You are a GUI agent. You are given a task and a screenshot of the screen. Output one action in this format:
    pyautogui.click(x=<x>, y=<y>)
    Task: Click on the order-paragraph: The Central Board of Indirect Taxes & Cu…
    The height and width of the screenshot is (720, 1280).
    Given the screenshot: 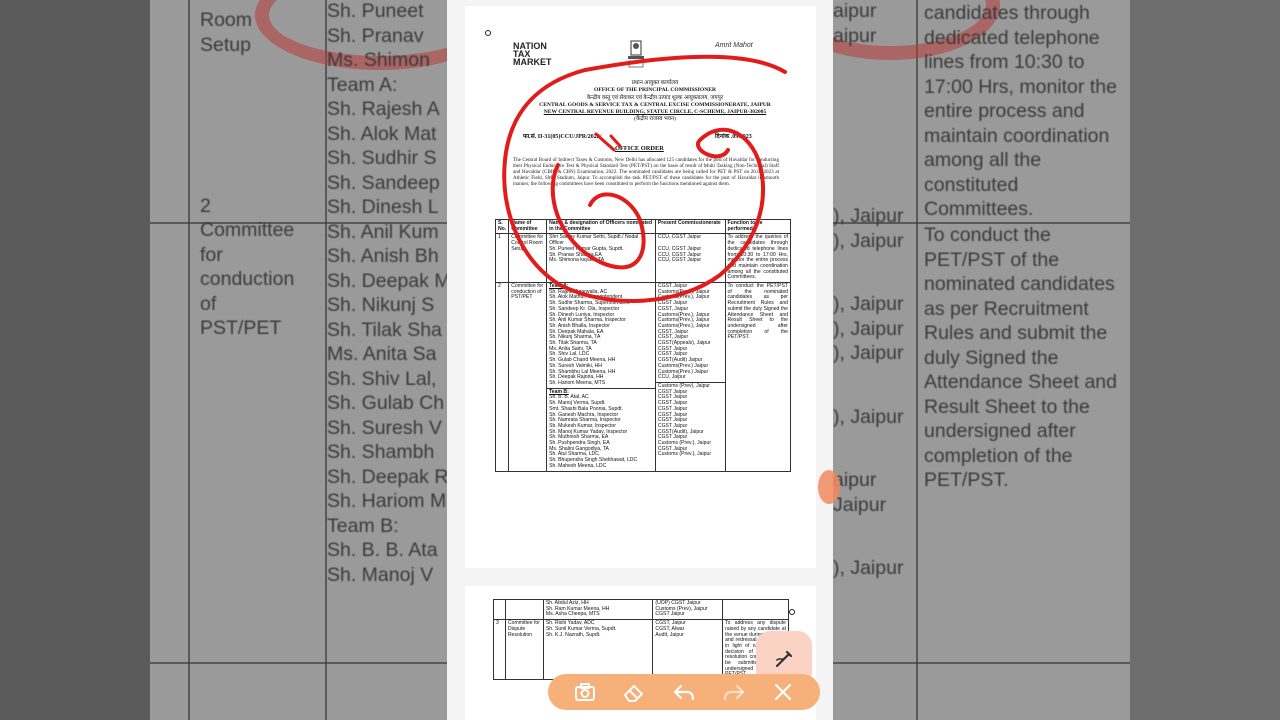 What is the action you would take?
    pyautogui.click(x=646, y=172)
    